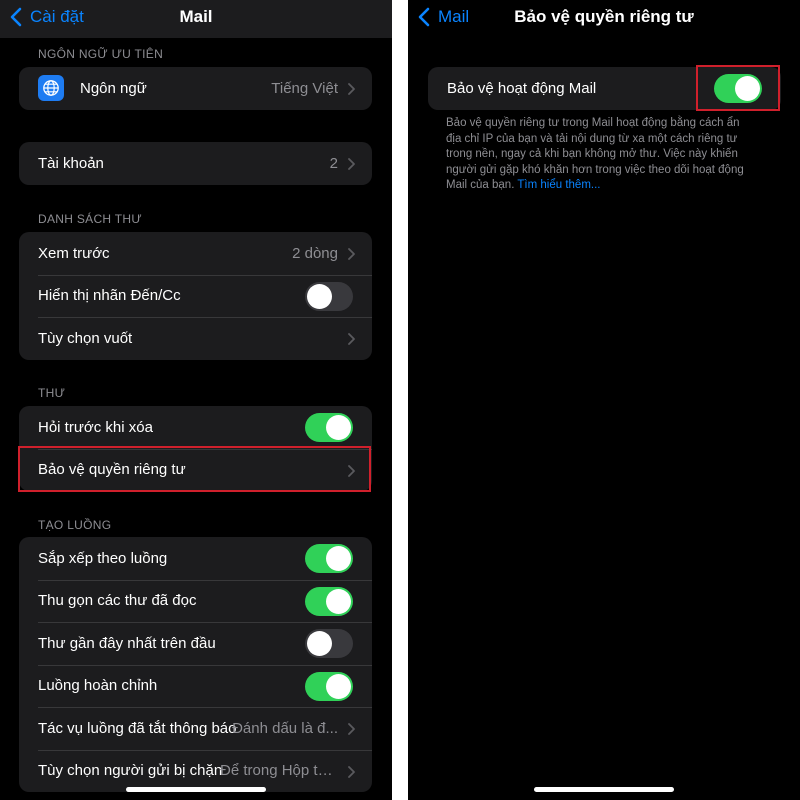 This screenshot has height=800, width=800. I want to click on row-label: Luồng hoàn chỉnh, so click(98, 686).